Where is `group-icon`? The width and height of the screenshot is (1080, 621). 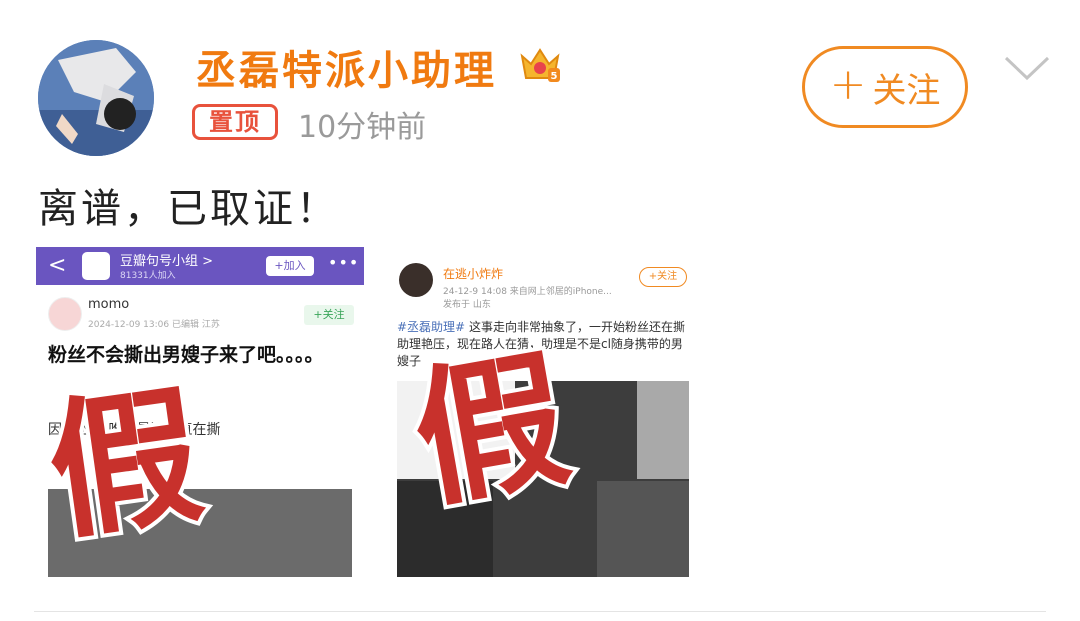
group-icon is located at coordinates (96, 266).